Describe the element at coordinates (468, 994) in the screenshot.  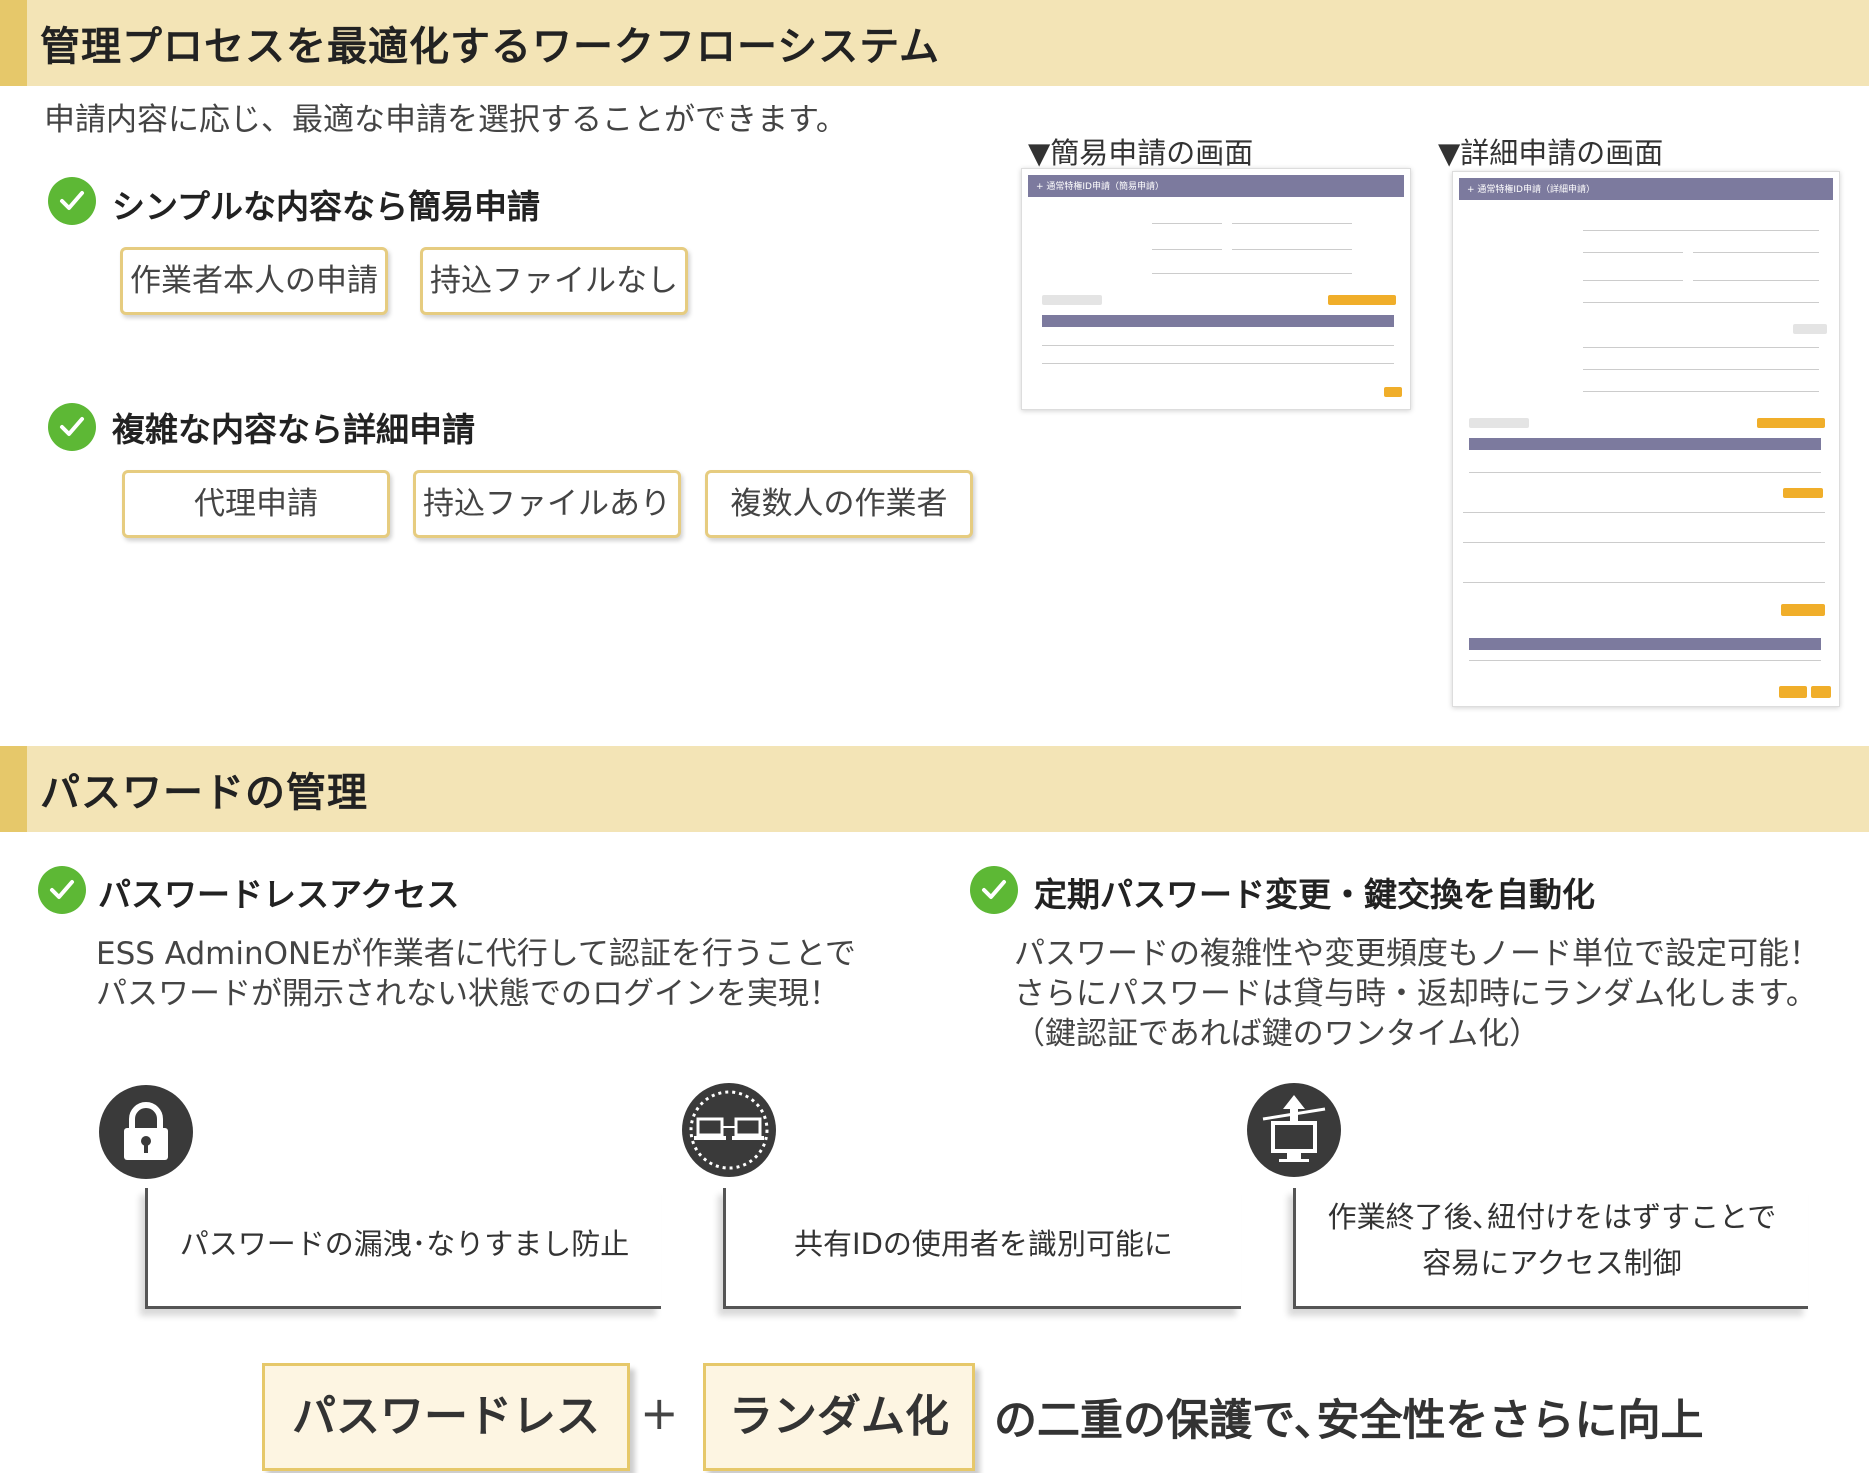
I see `passwordless-line-2: パスワードが開示されない状態でのログインを実現！` at that location.